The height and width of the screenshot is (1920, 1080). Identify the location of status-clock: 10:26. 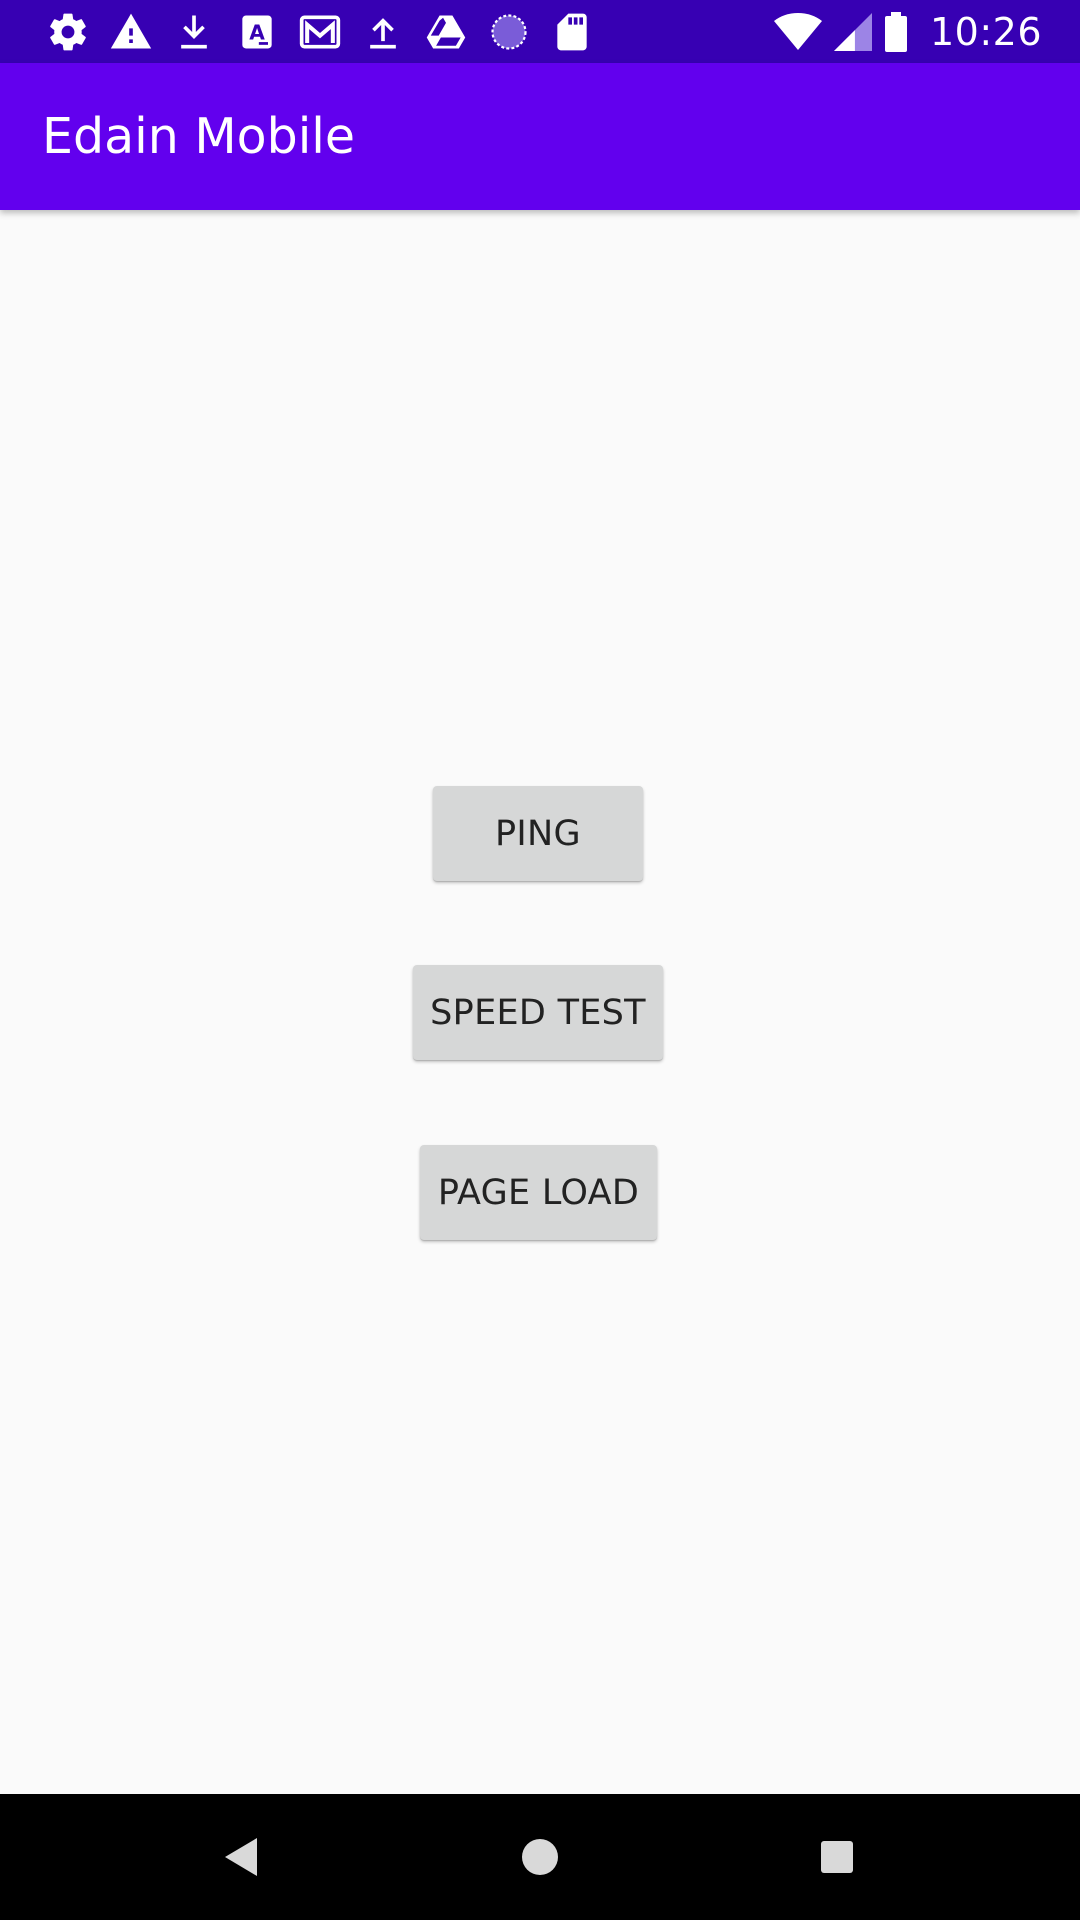
(985, 32).